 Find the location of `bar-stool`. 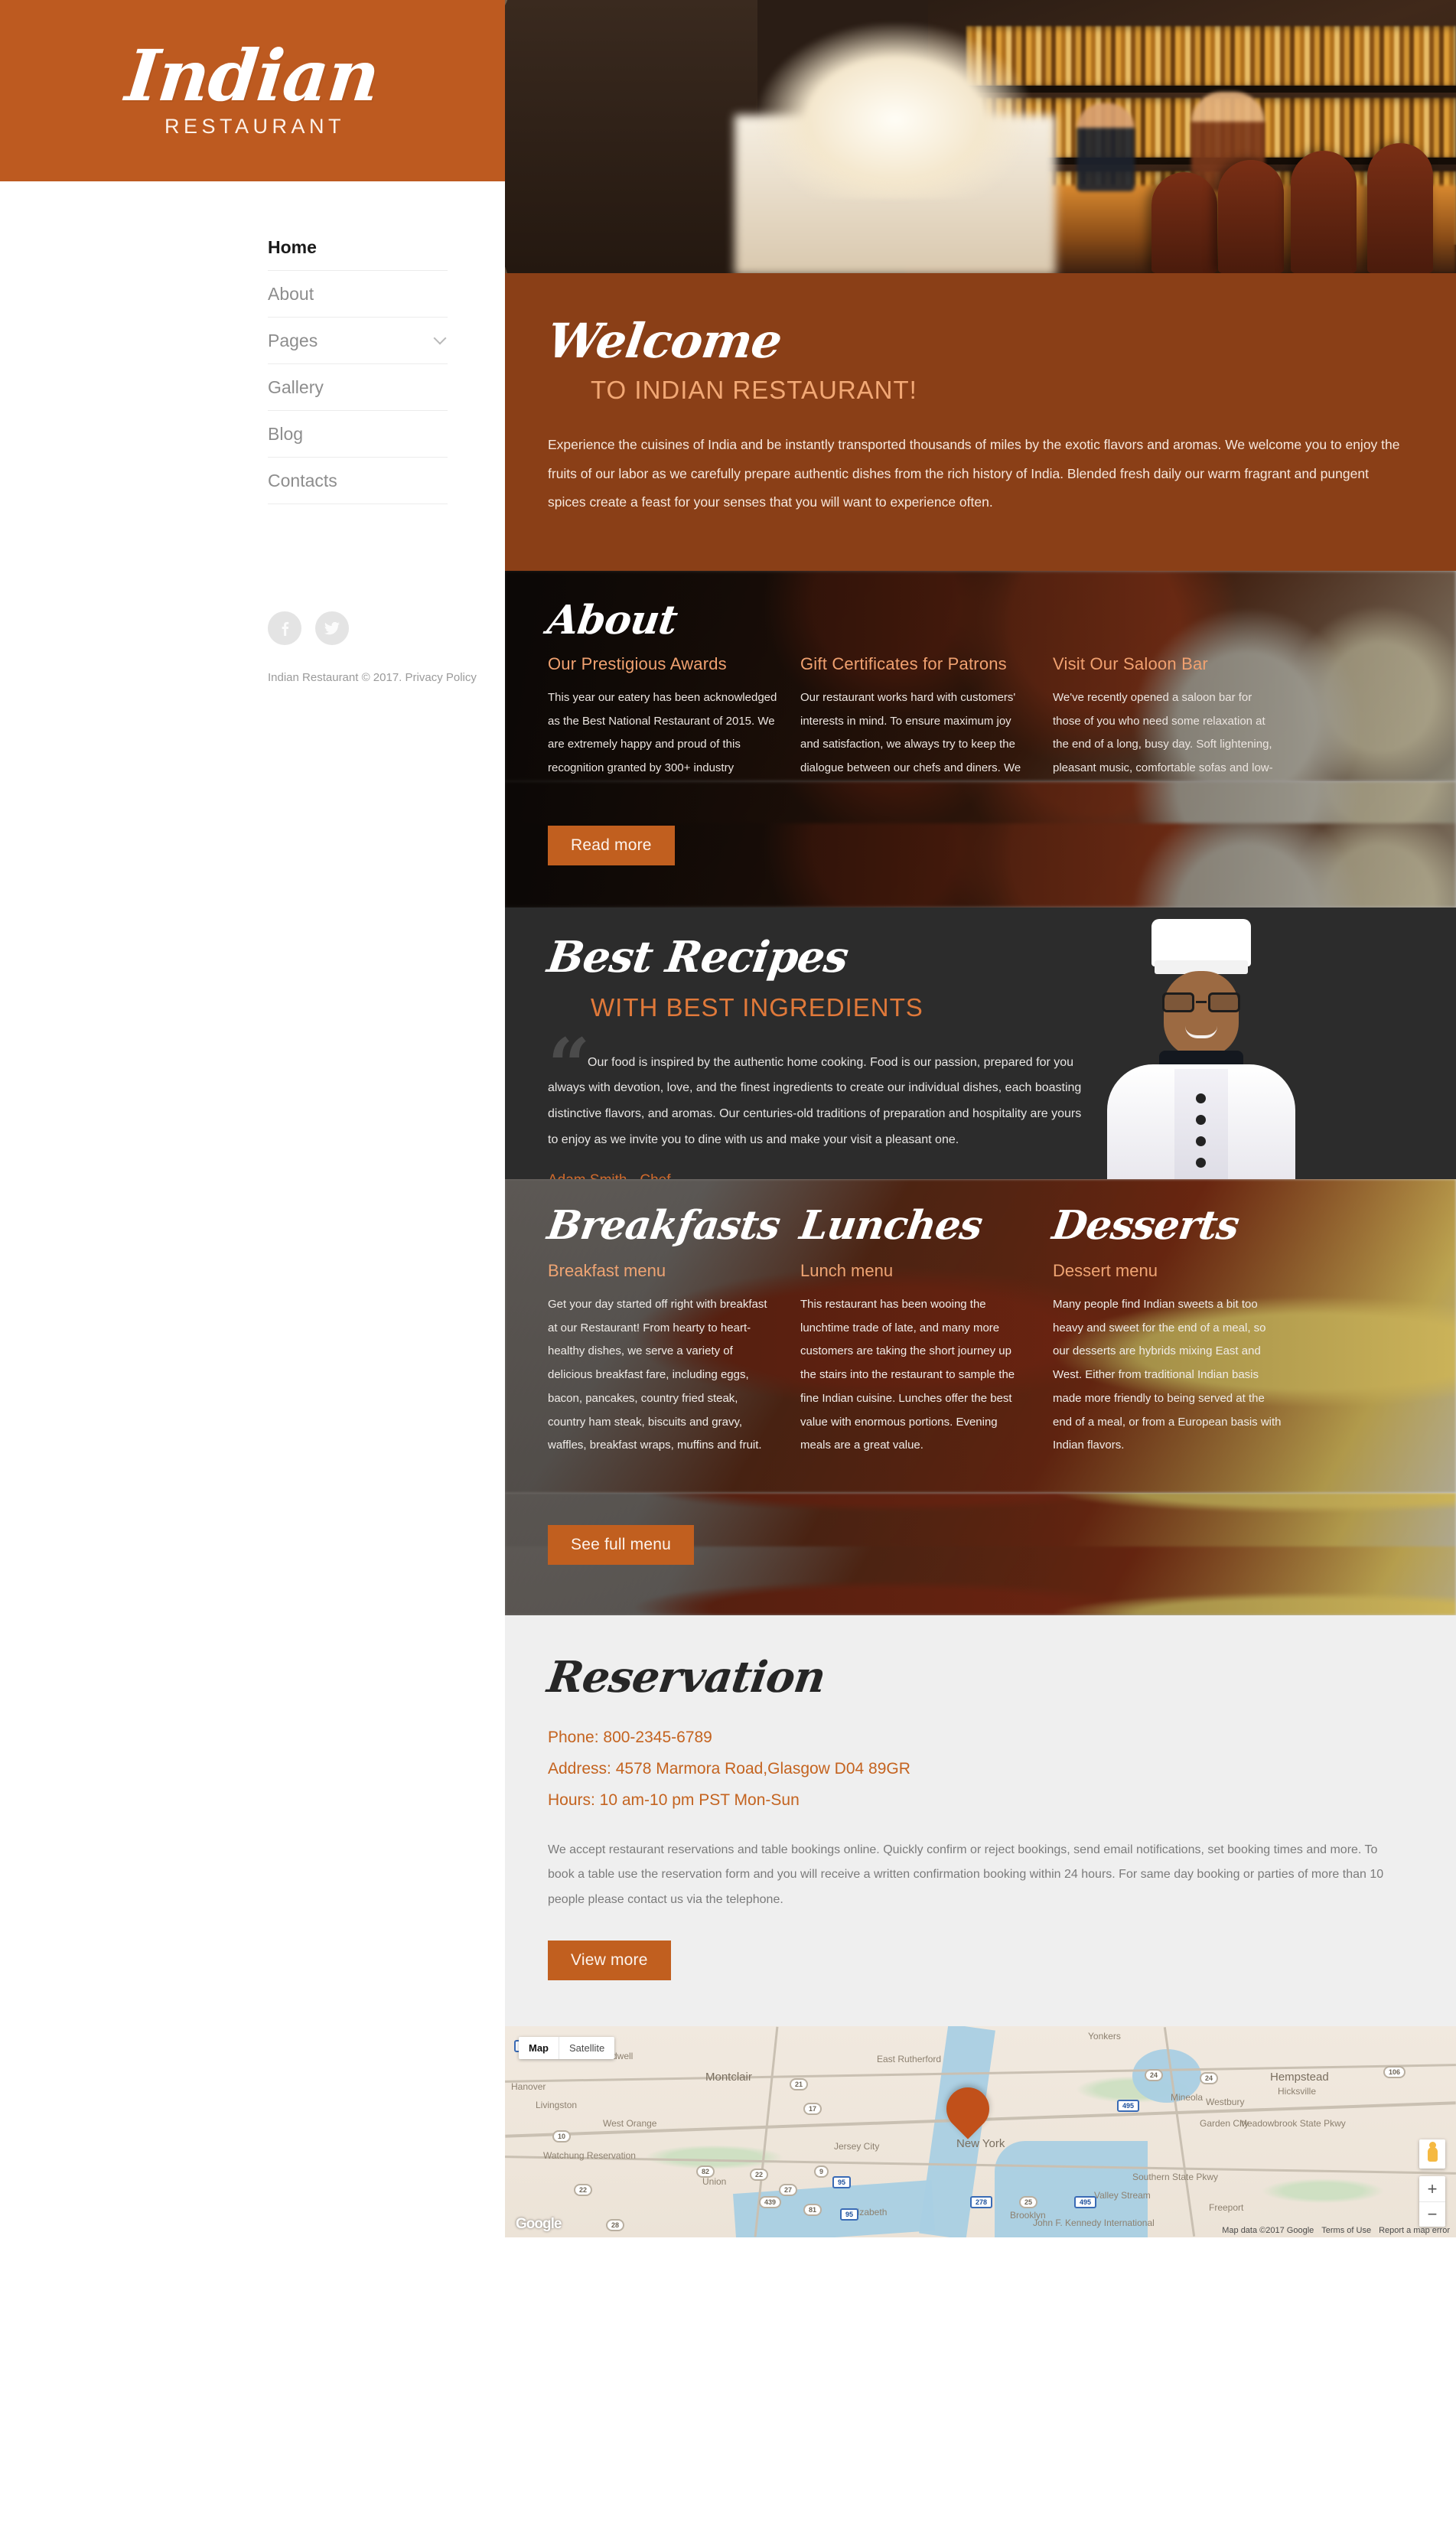

bar-stool is located at coordinates (1184, 223).